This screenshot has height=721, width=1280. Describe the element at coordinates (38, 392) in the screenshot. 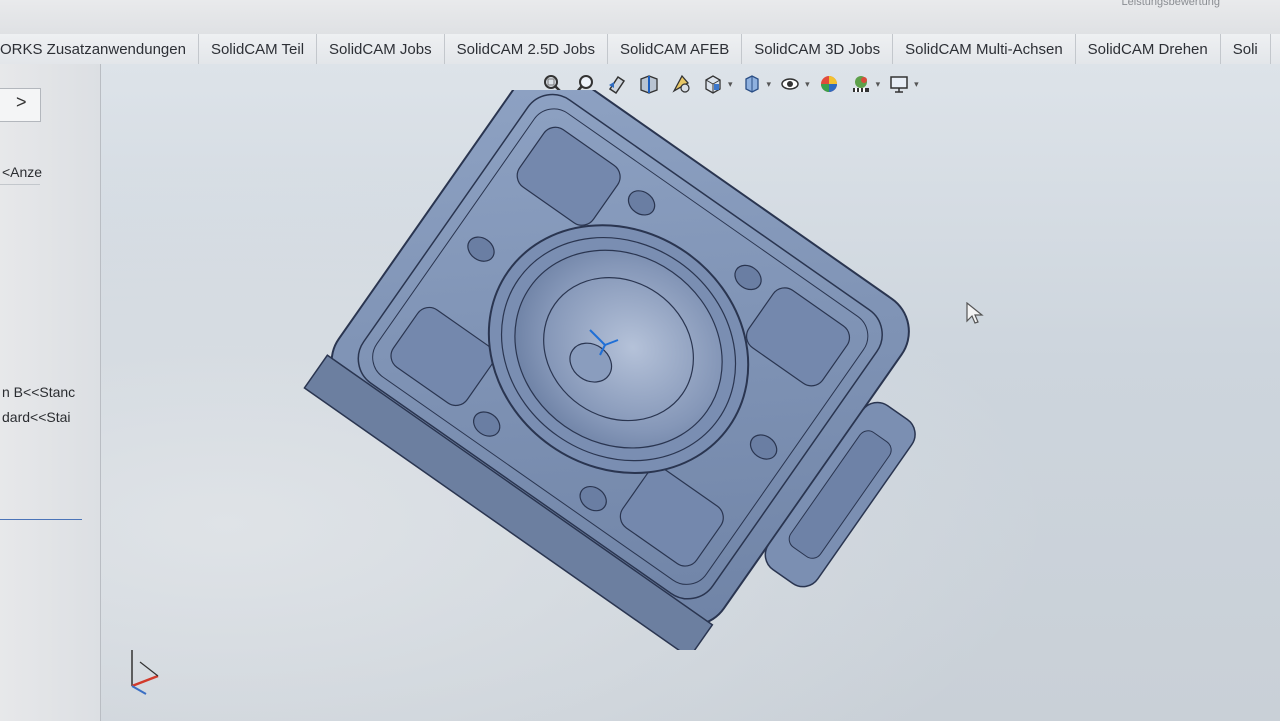

I see `configuration-item: n B<<Stanc` at that location.